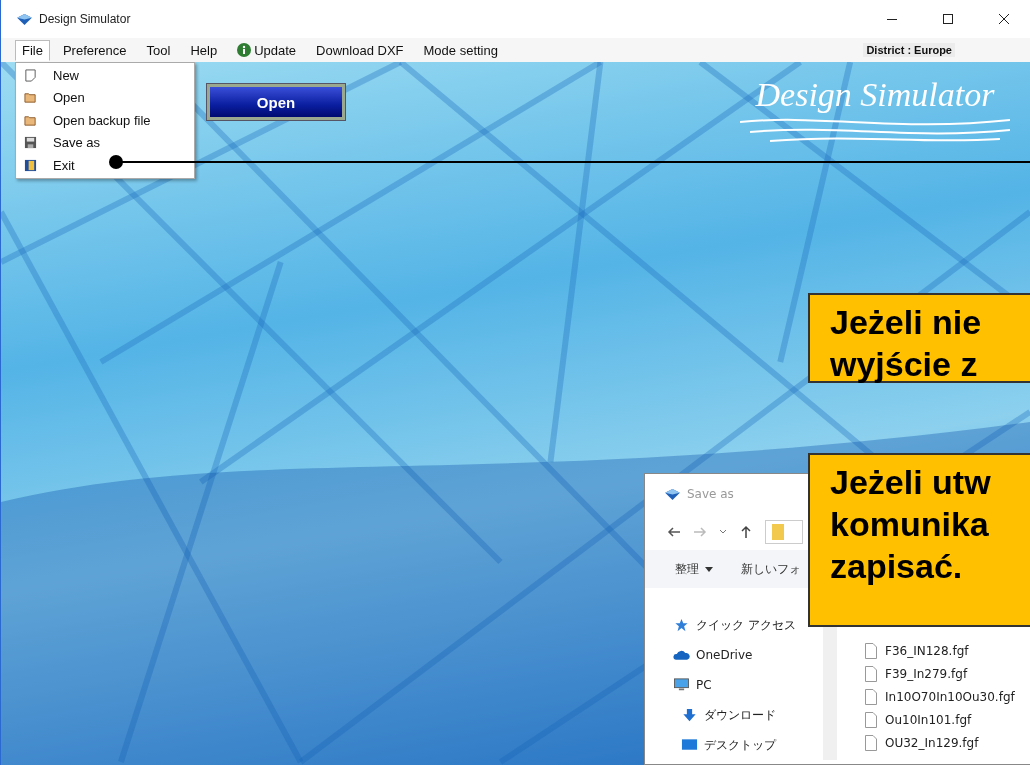 The image size is (1030, 765). I want to click on back-arrow-icon, so click(674, 532).